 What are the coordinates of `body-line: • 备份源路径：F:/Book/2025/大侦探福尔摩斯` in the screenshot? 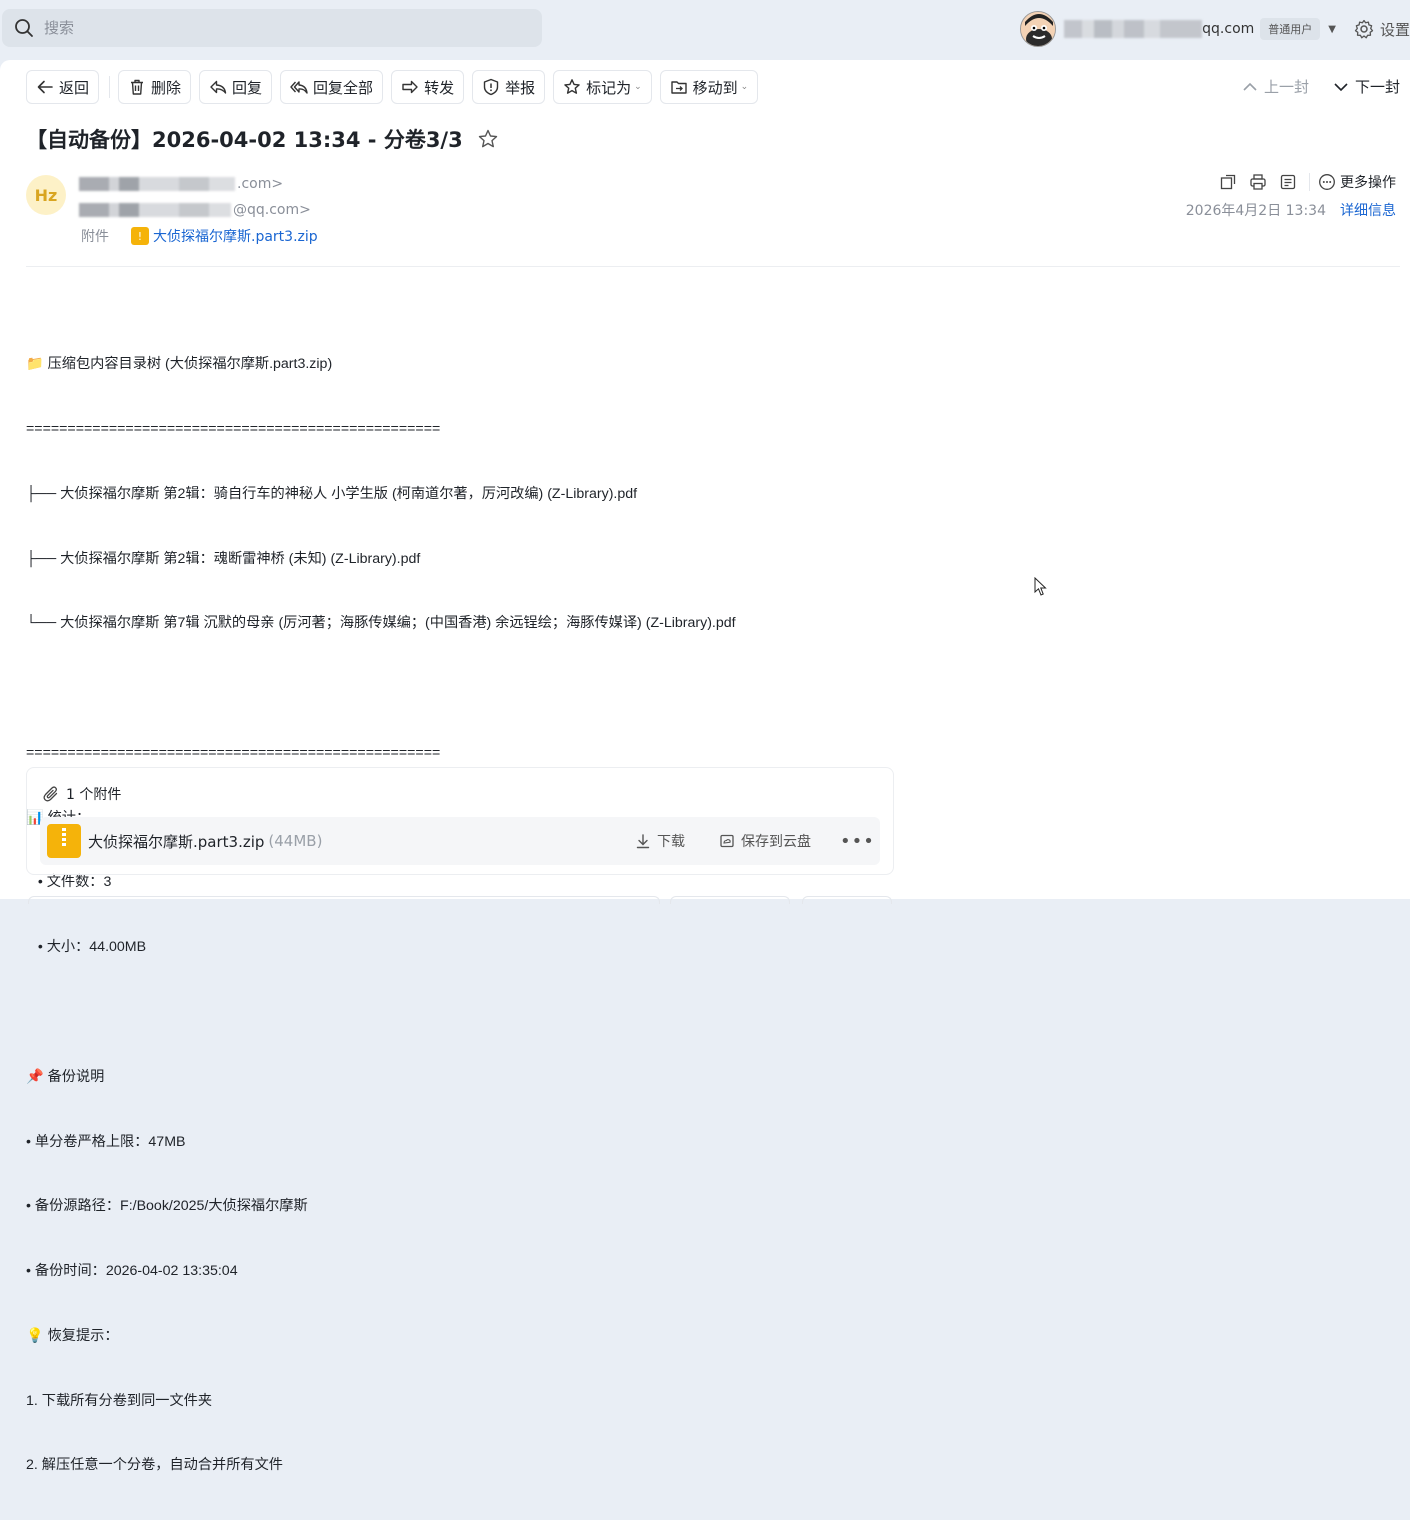 It's located at (167, 1206).